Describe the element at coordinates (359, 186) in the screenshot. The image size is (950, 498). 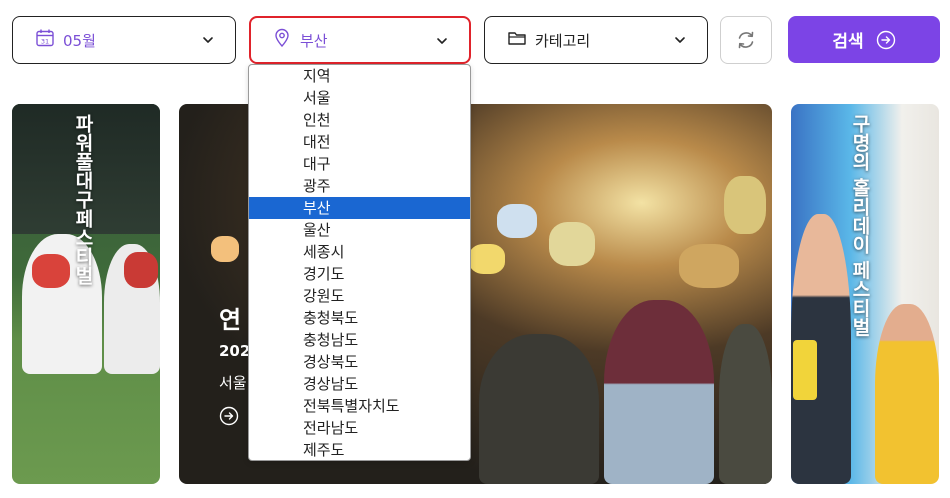
I see `region-option: 광주` at that location.